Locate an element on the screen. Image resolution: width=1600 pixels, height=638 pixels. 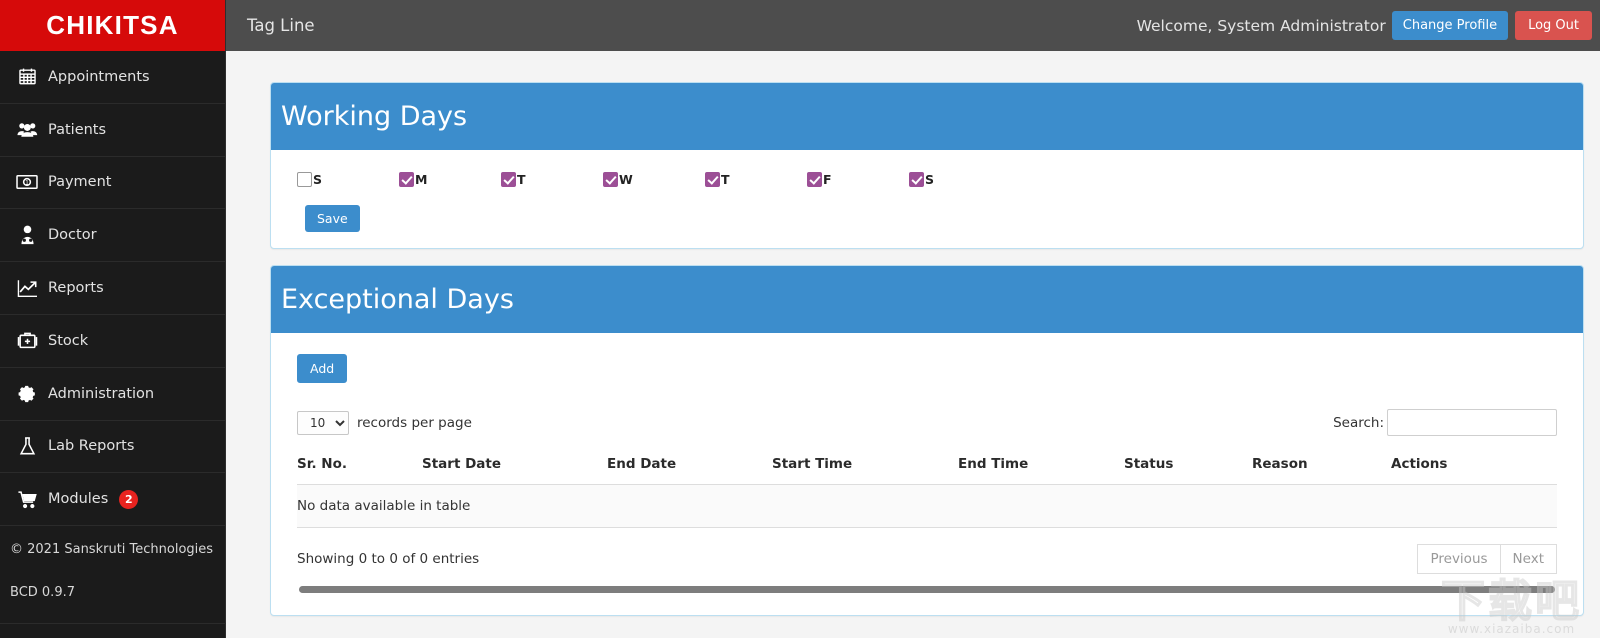
brand-logo: CHIKITSA is located at coordinates (112, 25).